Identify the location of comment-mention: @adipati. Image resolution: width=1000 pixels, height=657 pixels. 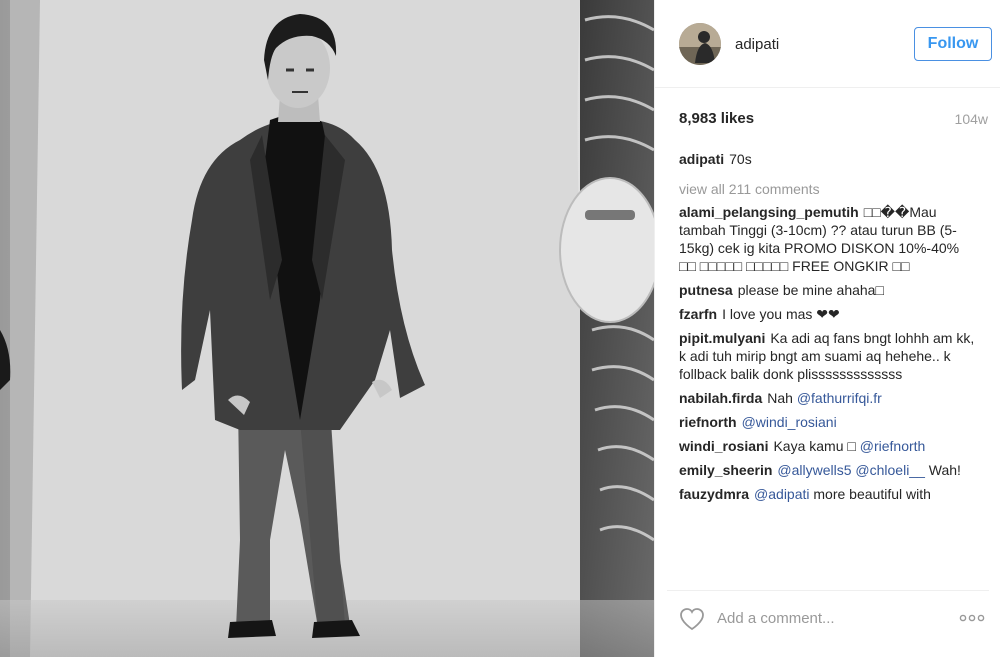
(781, 494).